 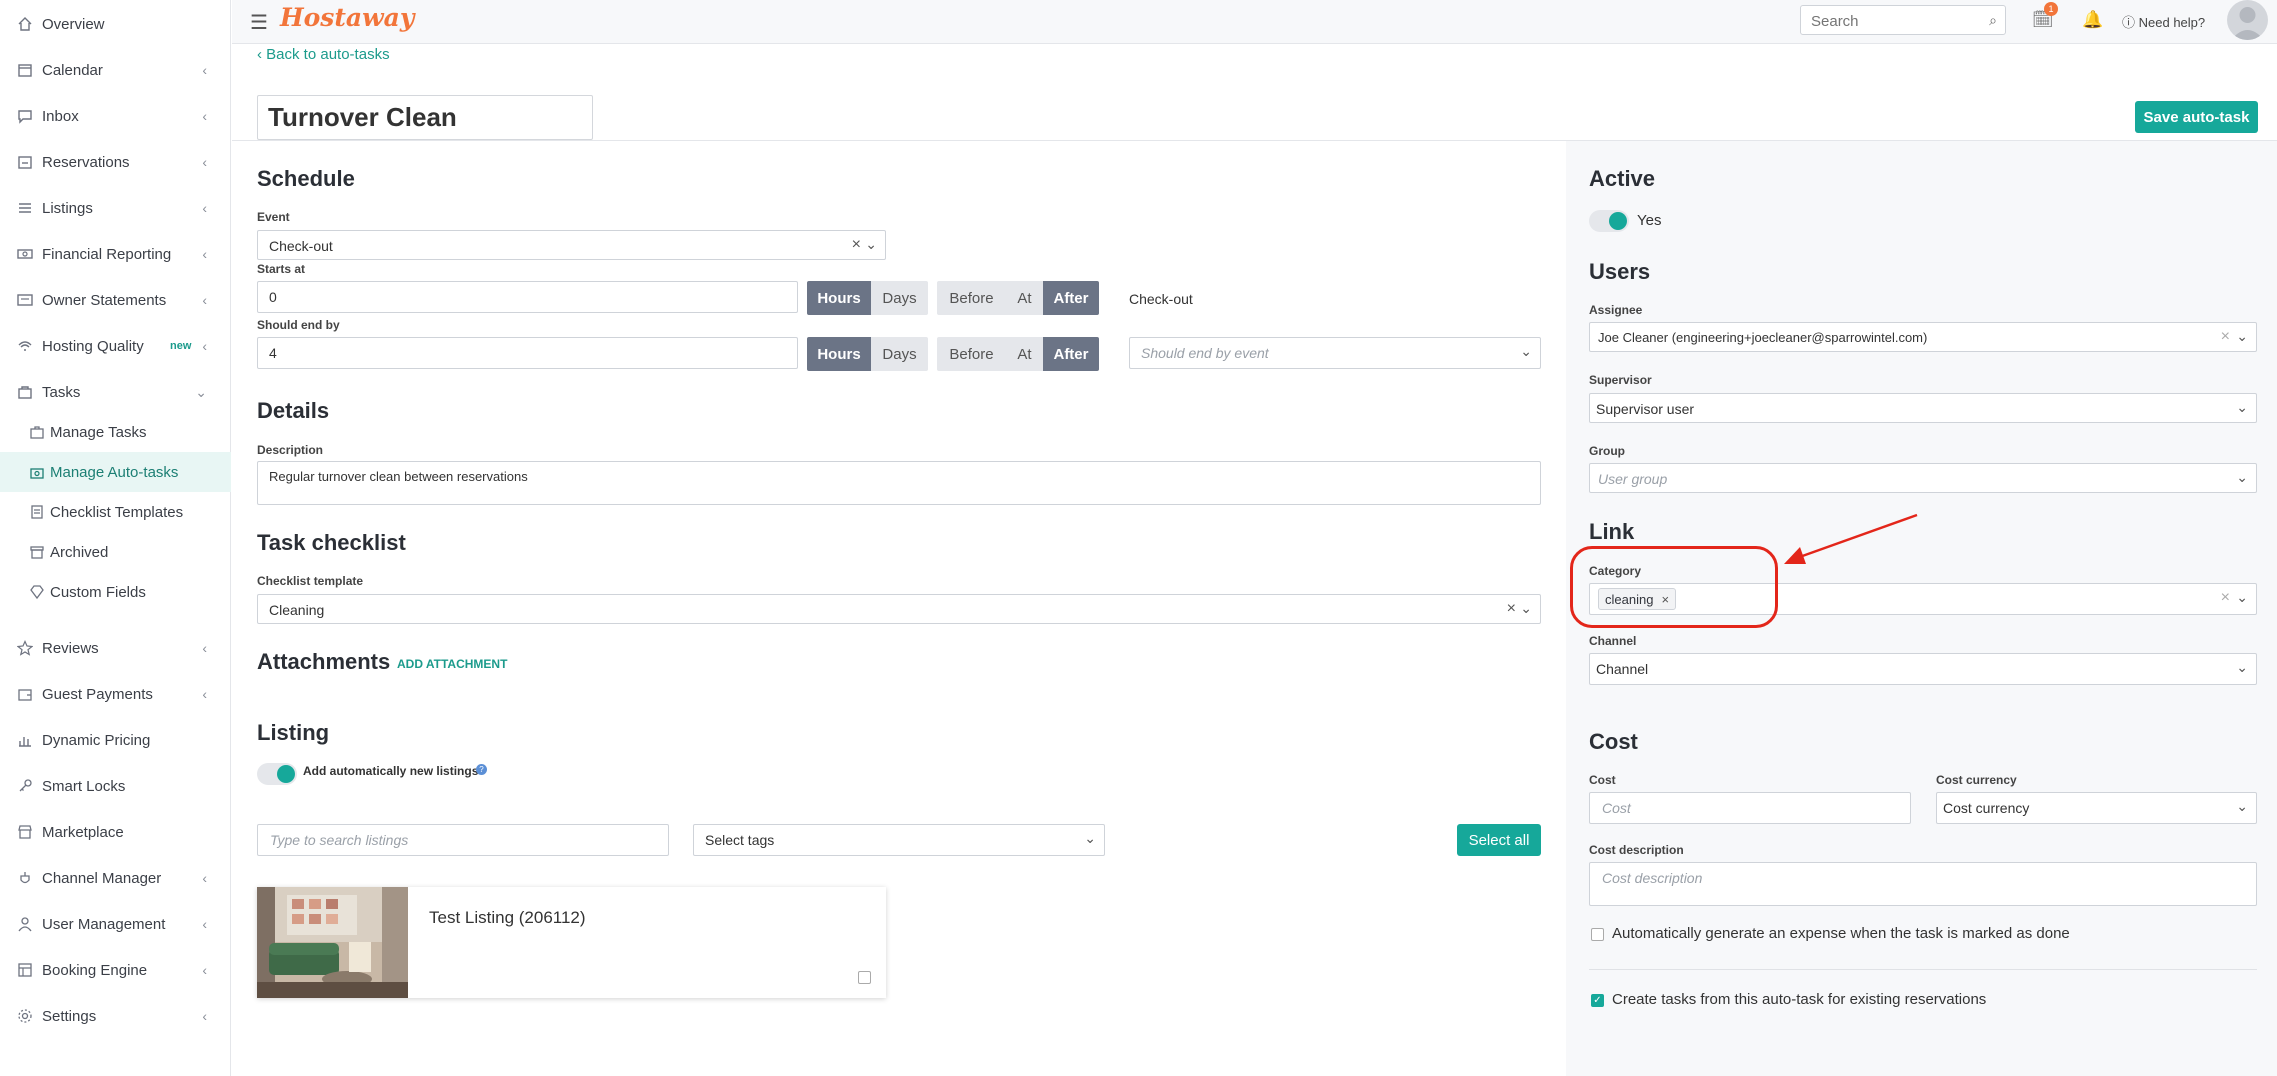 What do you see at coordinates (115, 924) in the screenshot?
I see `sidebar-item-user-management: User Management ‹` at bounding box center [115, 924].